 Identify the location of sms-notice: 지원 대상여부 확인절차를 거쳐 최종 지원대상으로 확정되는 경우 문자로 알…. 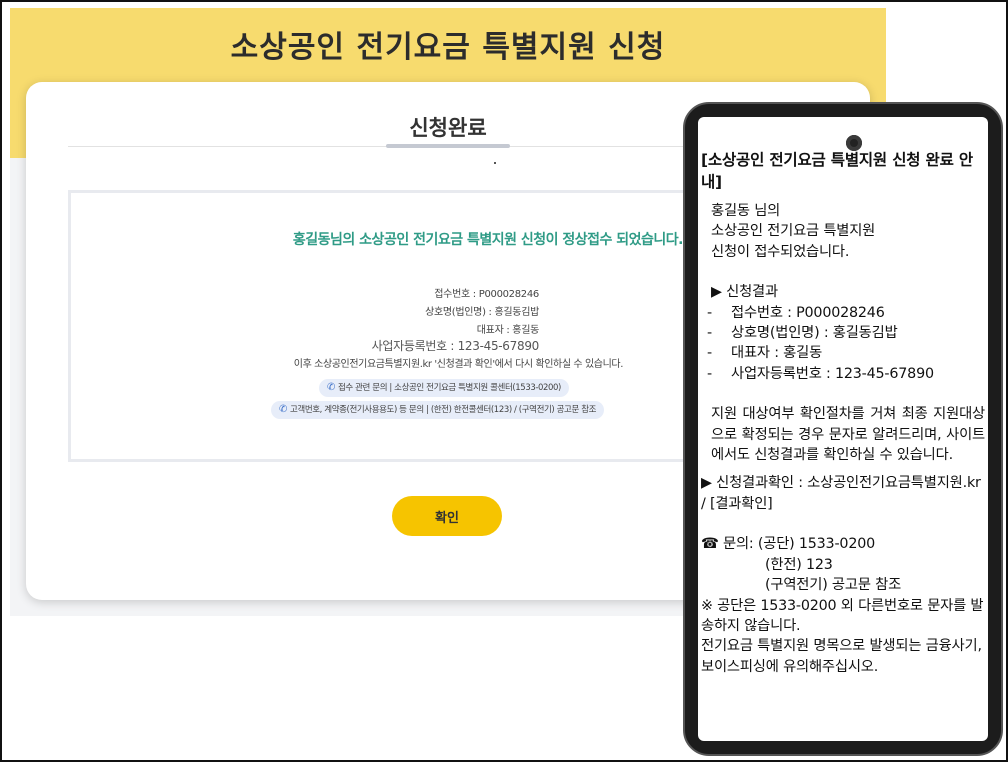
(848, 435).